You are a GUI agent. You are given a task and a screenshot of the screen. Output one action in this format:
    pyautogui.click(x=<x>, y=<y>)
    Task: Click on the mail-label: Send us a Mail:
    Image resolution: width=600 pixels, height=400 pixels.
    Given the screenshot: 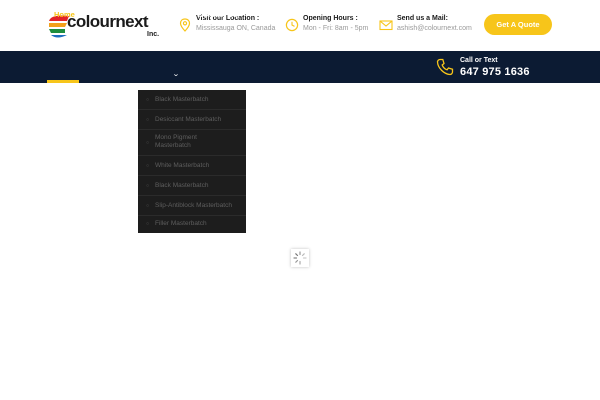 What is the action you would take?
    pyautogui.click(x=422, y=18)
    